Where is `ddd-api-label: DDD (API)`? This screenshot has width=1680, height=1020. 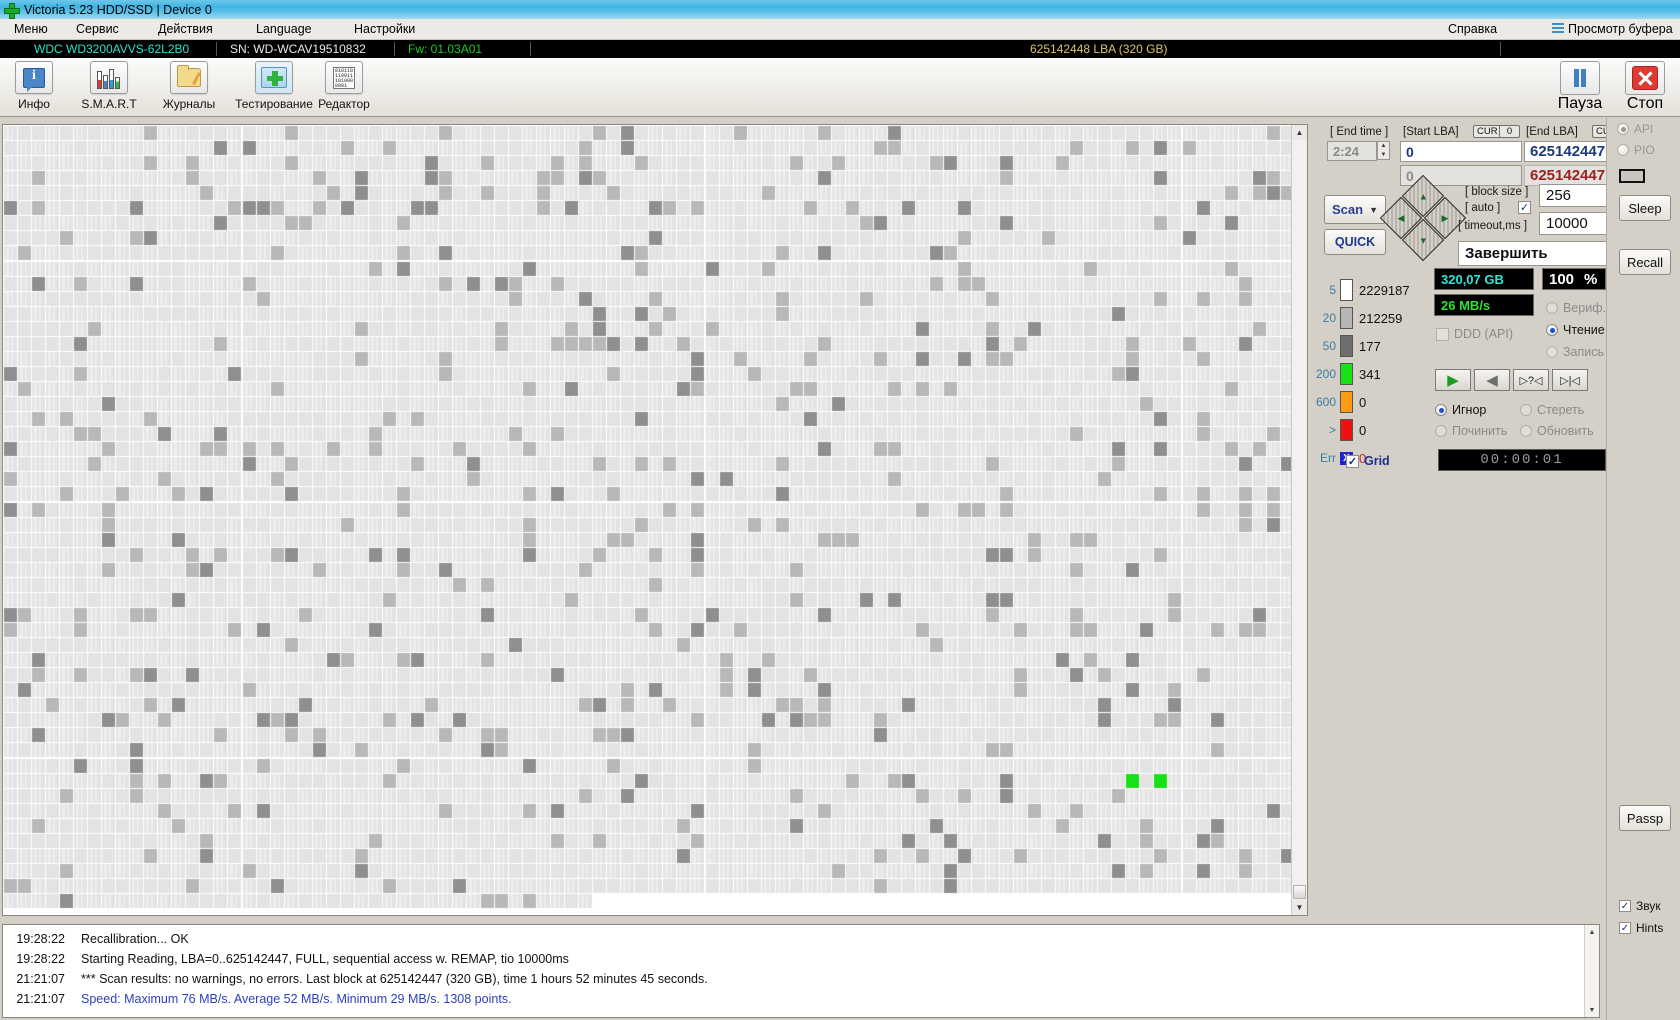
ddd-api-label: DDD (API) is located at coordinates (1484, 334).